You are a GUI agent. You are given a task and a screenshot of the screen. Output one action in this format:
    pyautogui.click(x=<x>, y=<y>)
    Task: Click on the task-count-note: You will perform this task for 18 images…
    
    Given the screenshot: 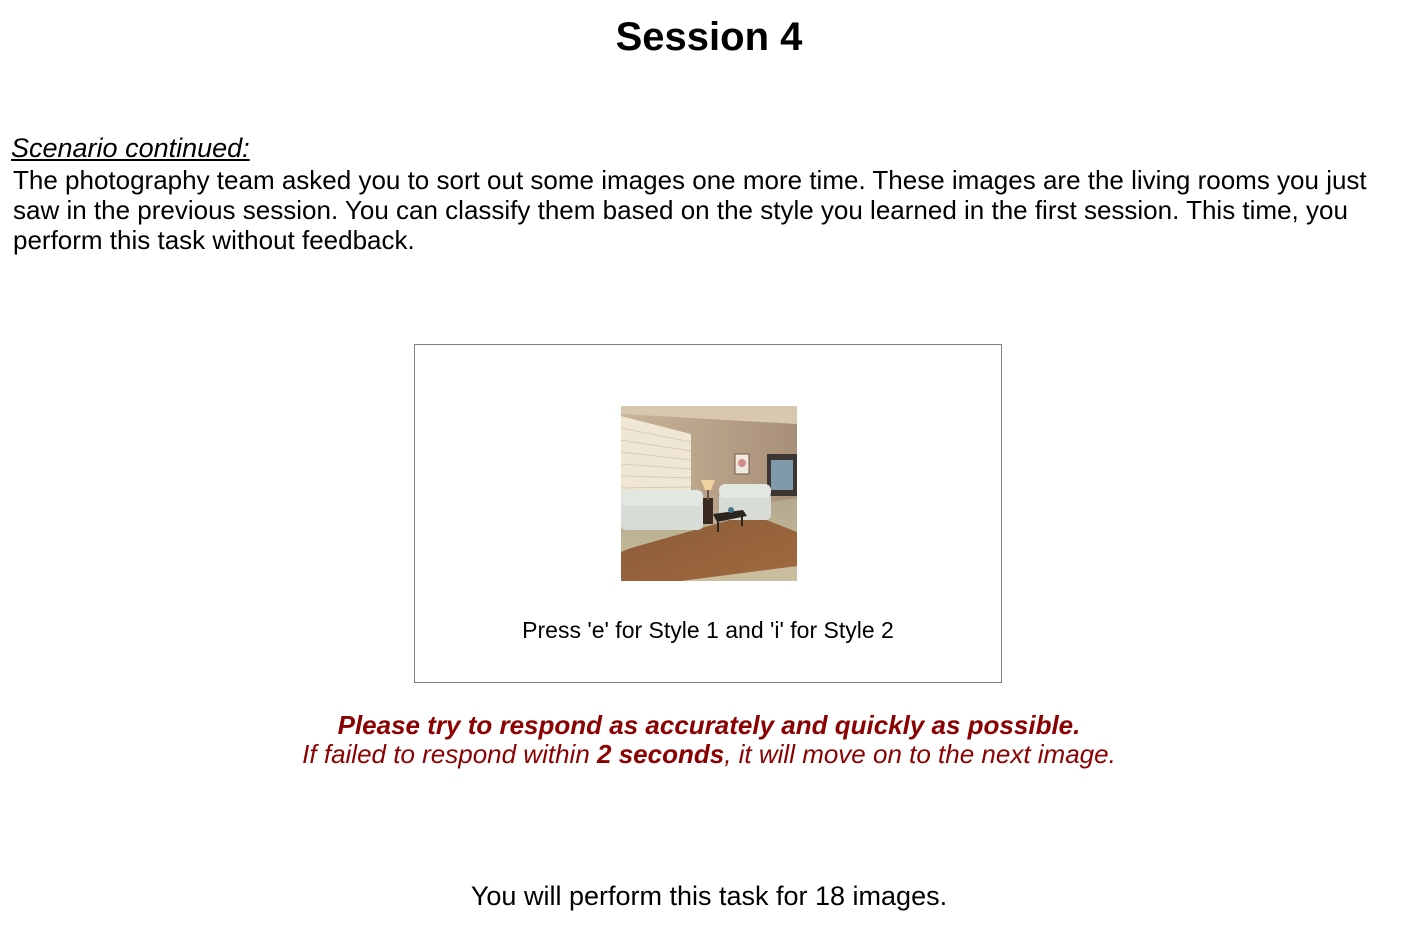 What is the action you would take?
    pyautogui.click(x=709, y=896)
    